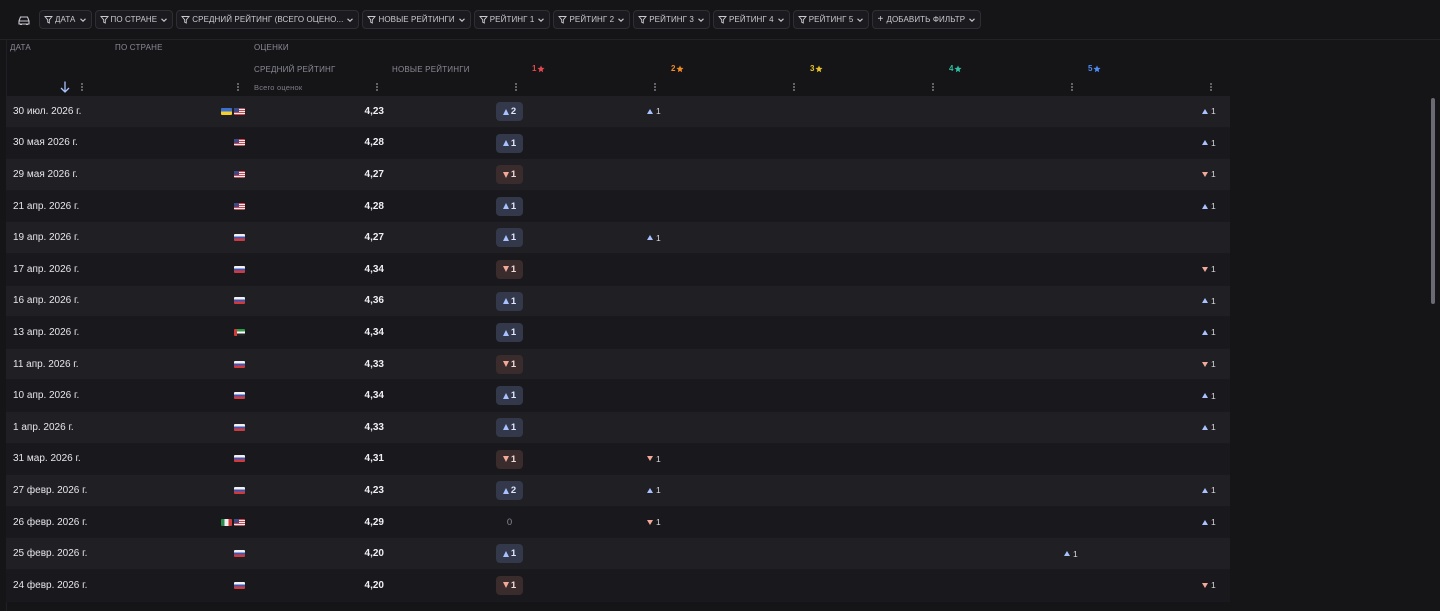  Describe the element at coordinates (46, 364) in the screenshot. I see `row-date: 11 апр. 2026 г.` at that location.